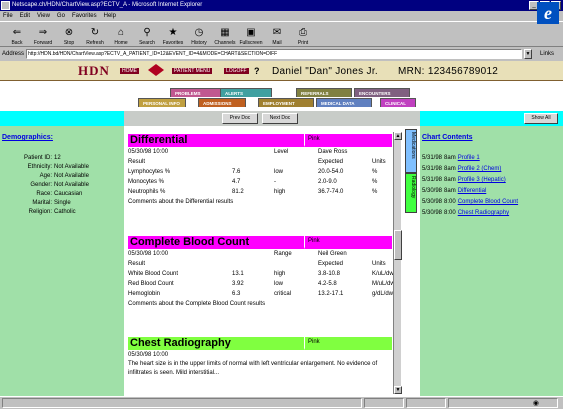 Image resolution: width=563 pixels, height=409 pixels. What do you see at coordinates (196, 92) in the screenshot?
I see `tab-problems: PROBLEMS` at bounding box center [196, 92].